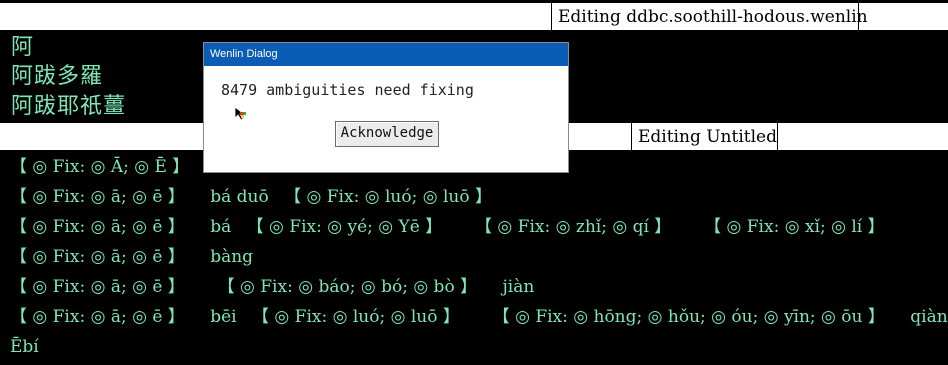  Describe the element at coordinates (794, 227) in the screenshot. I see `fix-choice: 【 ◎ Fix: ◎ xǐ; ◎ lí 】` at that location.